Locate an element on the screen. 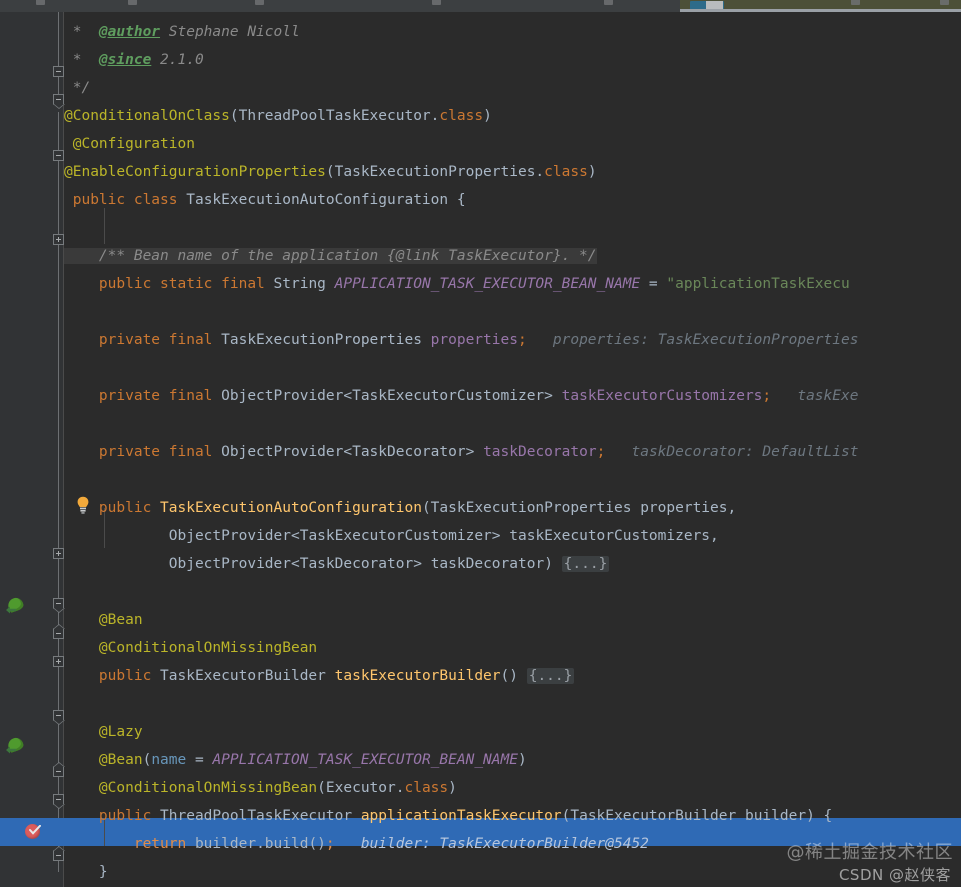 Image resolution: width=961 pixels, height=887 pixels. code-token: ( is located at coordinates (234, 116).